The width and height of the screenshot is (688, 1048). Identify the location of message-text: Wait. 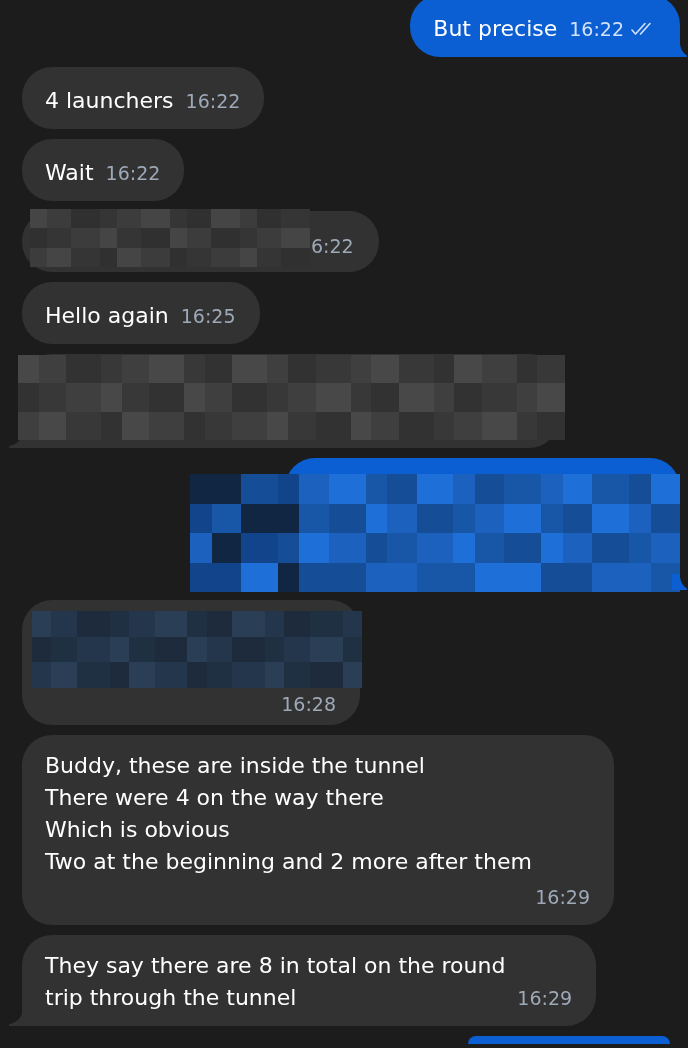
(69, 173).